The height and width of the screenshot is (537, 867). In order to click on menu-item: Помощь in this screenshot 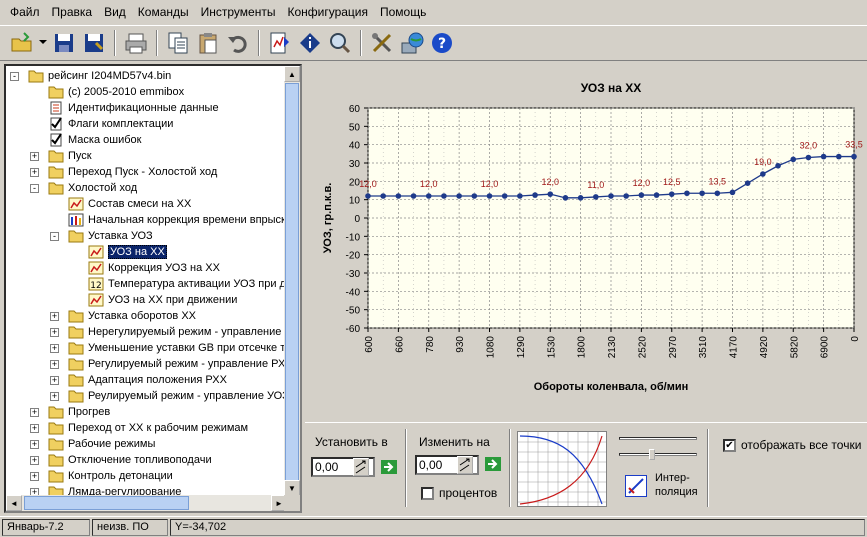, I will do `click(403, 12)`.